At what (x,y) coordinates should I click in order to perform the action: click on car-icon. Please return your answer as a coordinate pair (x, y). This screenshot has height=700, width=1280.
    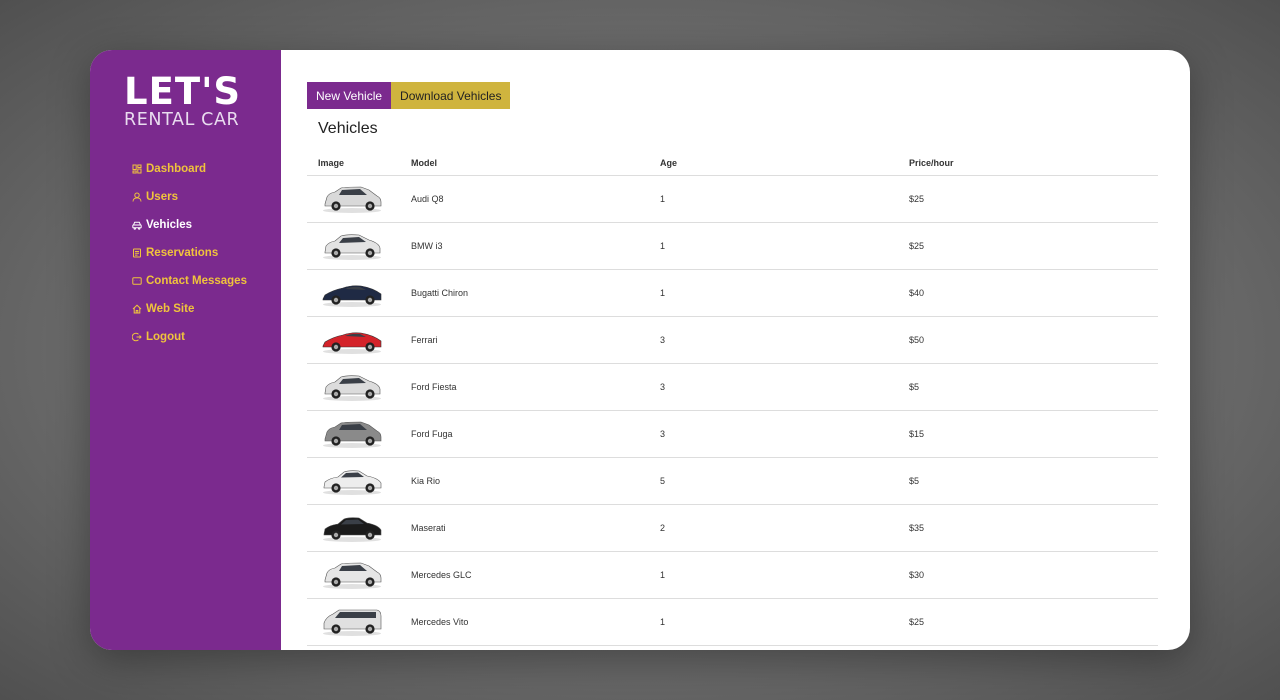
    Looking at the image, I should click on (137, 225).